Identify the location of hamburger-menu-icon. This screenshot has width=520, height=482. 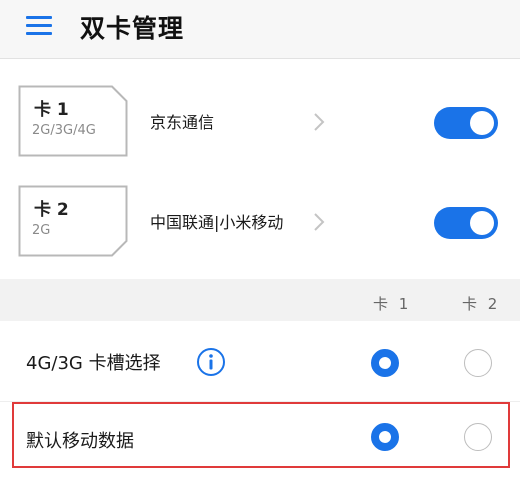
(40, 26).